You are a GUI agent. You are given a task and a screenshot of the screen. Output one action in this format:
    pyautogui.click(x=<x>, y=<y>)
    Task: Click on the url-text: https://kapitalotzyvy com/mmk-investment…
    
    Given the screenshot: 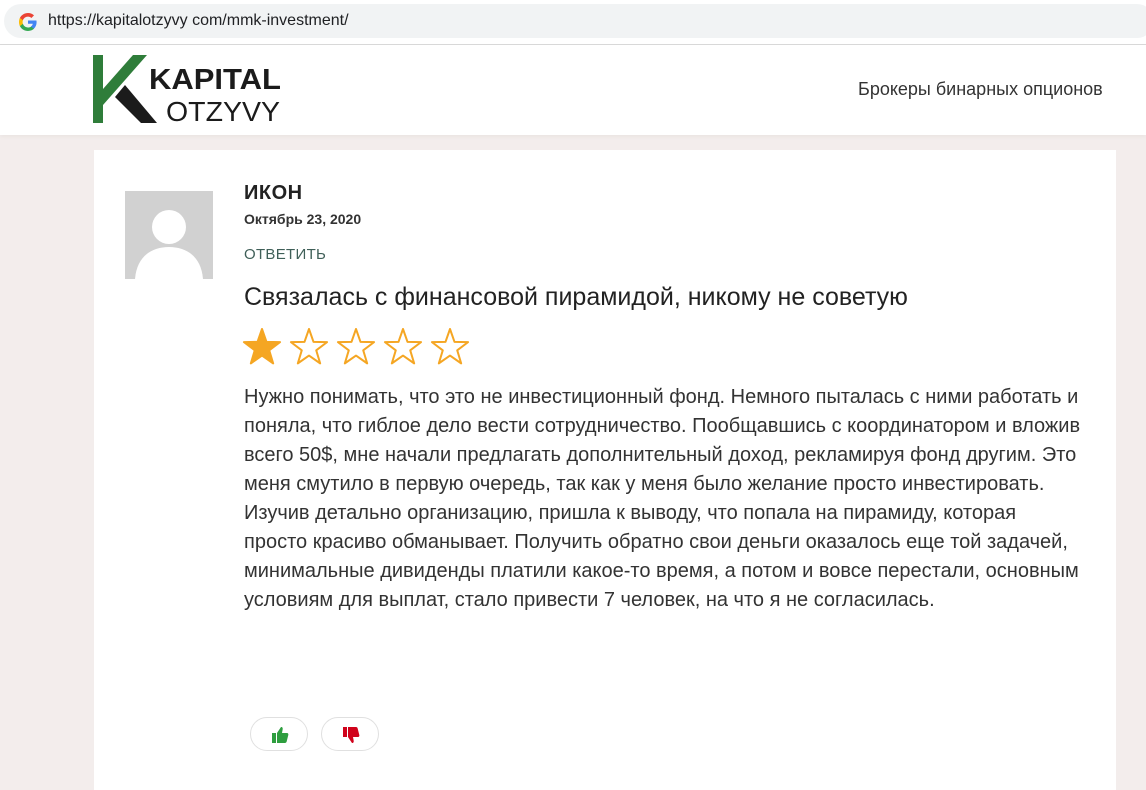 What is the action you would take?
    pyautogui.click(x=198, y=21)
    